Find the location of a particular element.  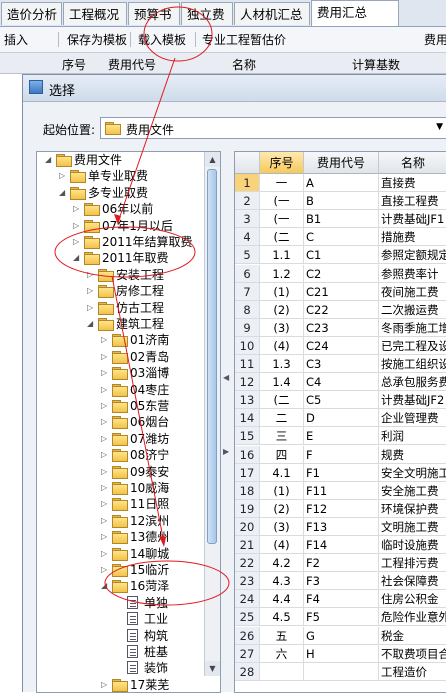

seq-cell: (1) is located at coordinates (282, 291).